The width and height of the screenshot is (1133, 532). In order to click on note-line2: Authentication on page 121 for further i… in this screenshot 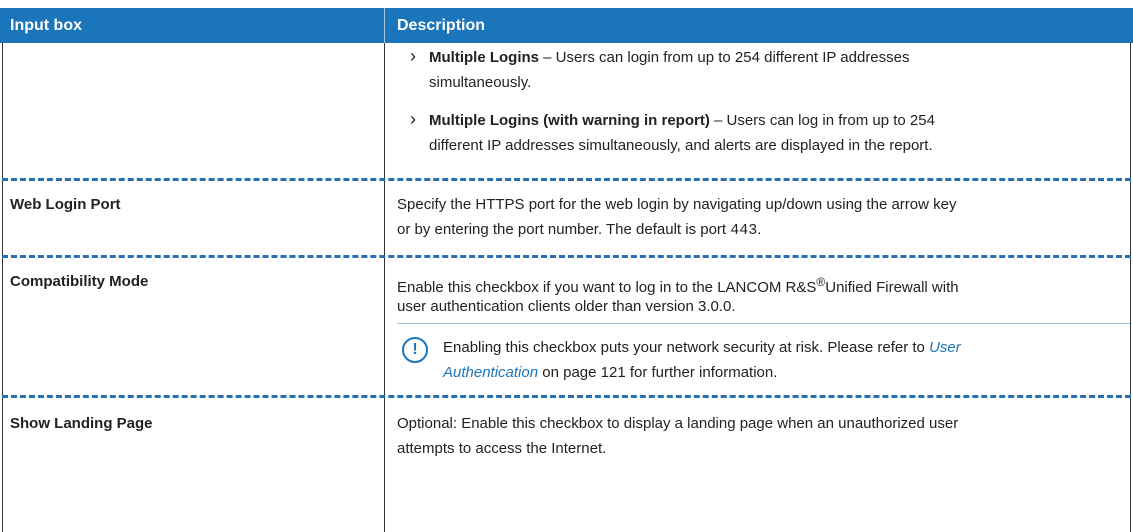, I will do `click(610, 373)`.